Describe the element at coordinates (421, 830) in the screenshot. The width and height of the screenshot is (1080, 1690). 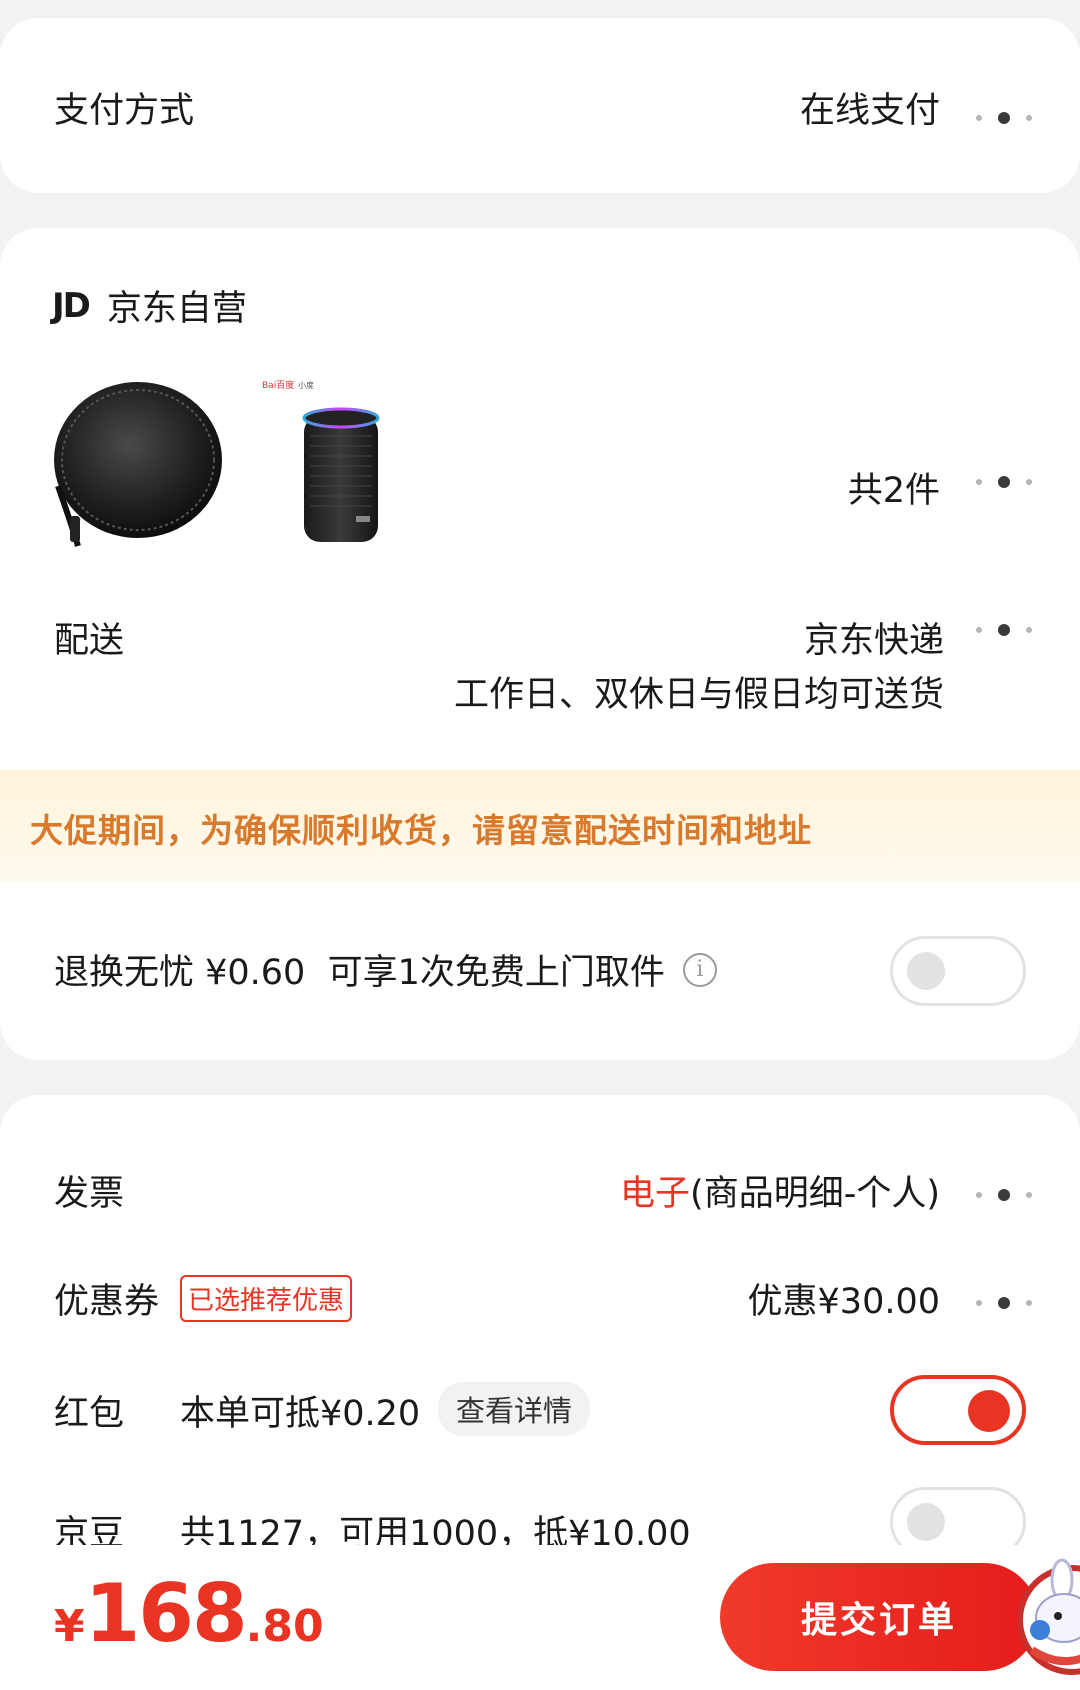
I see `promo-banner-text: 大促期间，为确保顺利收货，请留意配送时间和地址` at that location.